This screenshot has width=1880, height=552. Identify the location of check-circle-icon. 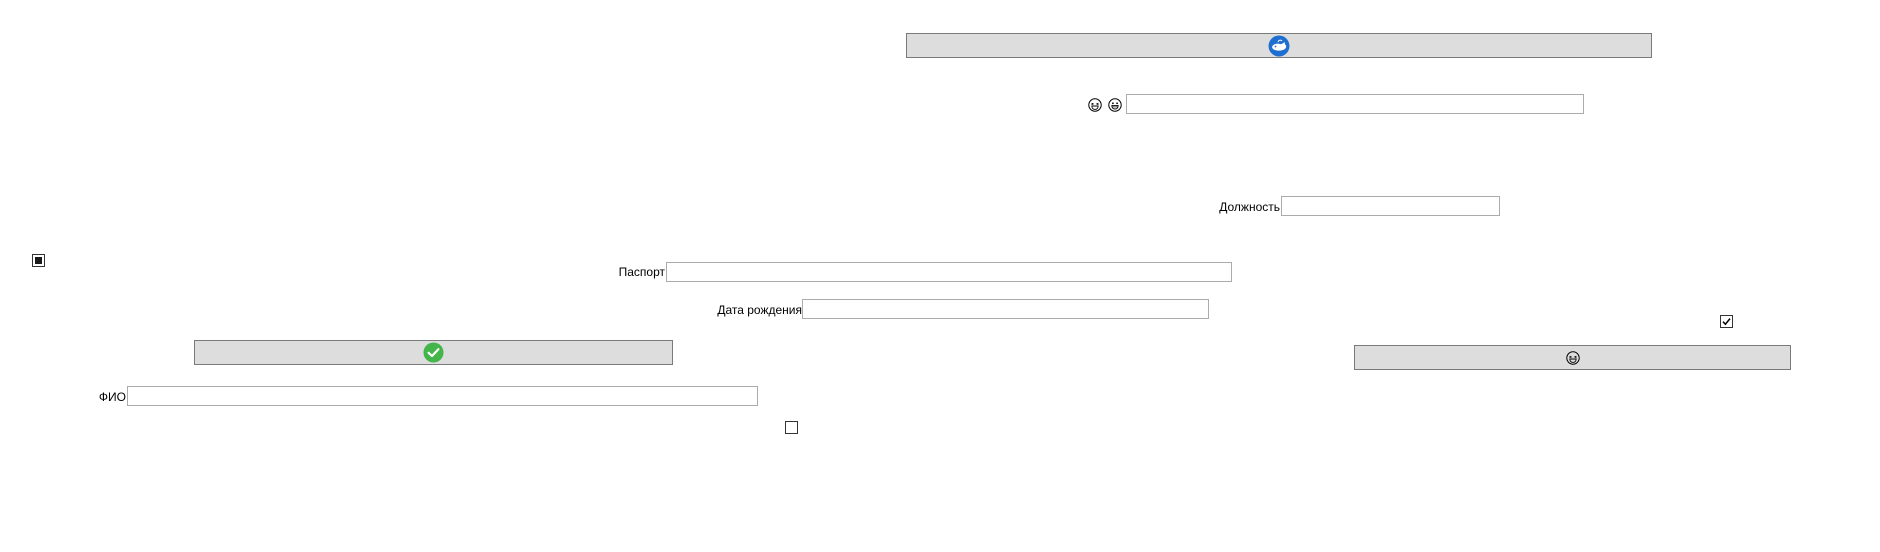
(433, 352).